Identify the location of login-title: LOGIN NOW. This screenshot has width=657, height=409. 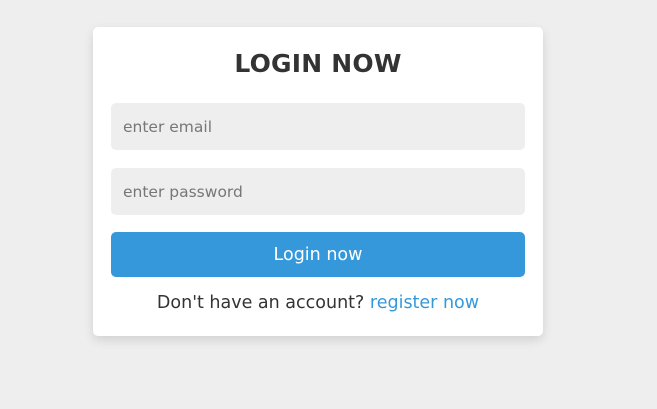
(318, 63).